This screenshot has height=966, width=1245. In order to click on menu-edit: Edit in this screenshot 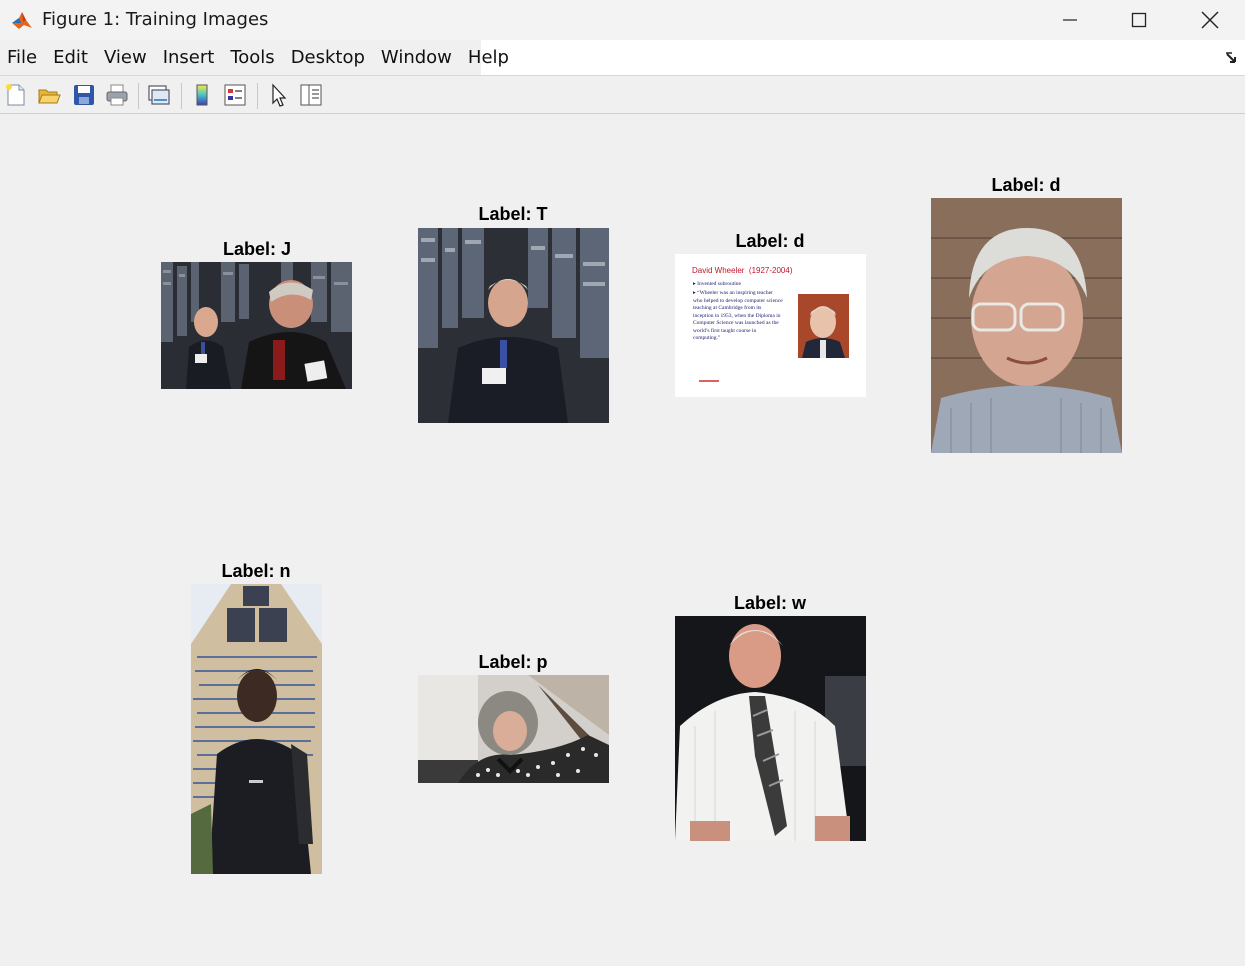, I will do `click(70, 57)`.